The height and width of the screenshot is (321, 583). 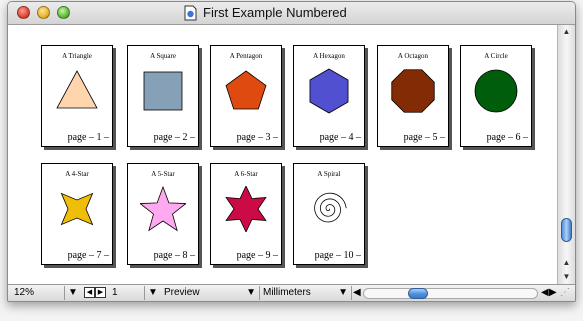 I want to click on page-number-label: page – 1 –, so click(x=88, y=137).